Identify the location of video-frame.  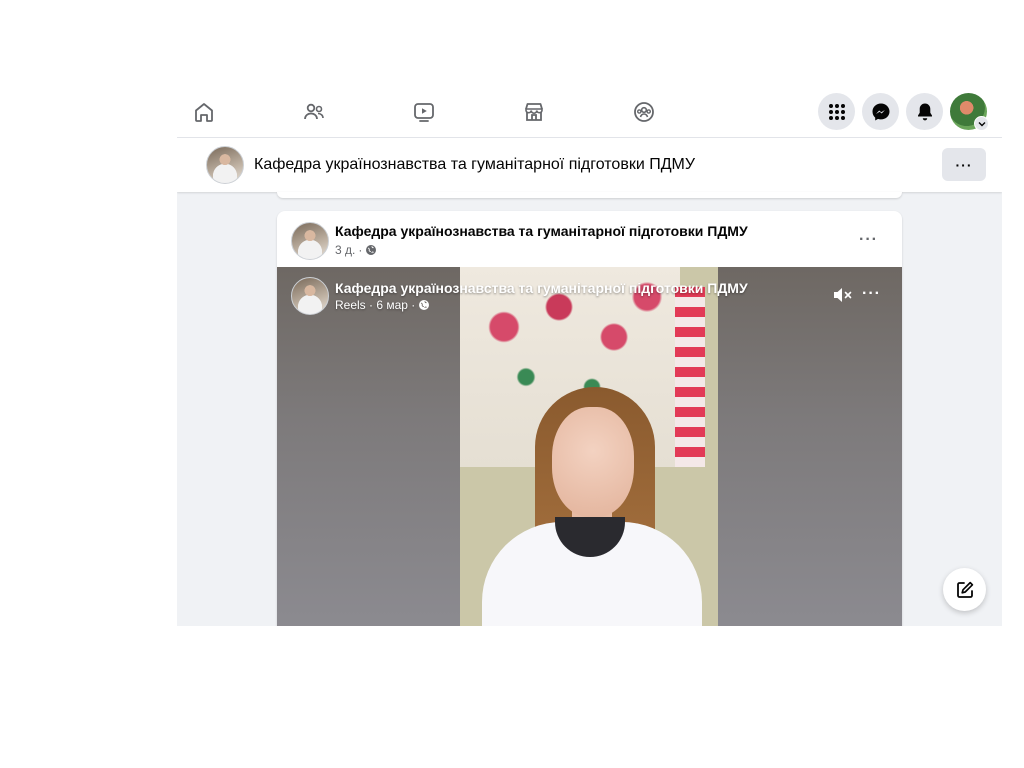
(589, 446).